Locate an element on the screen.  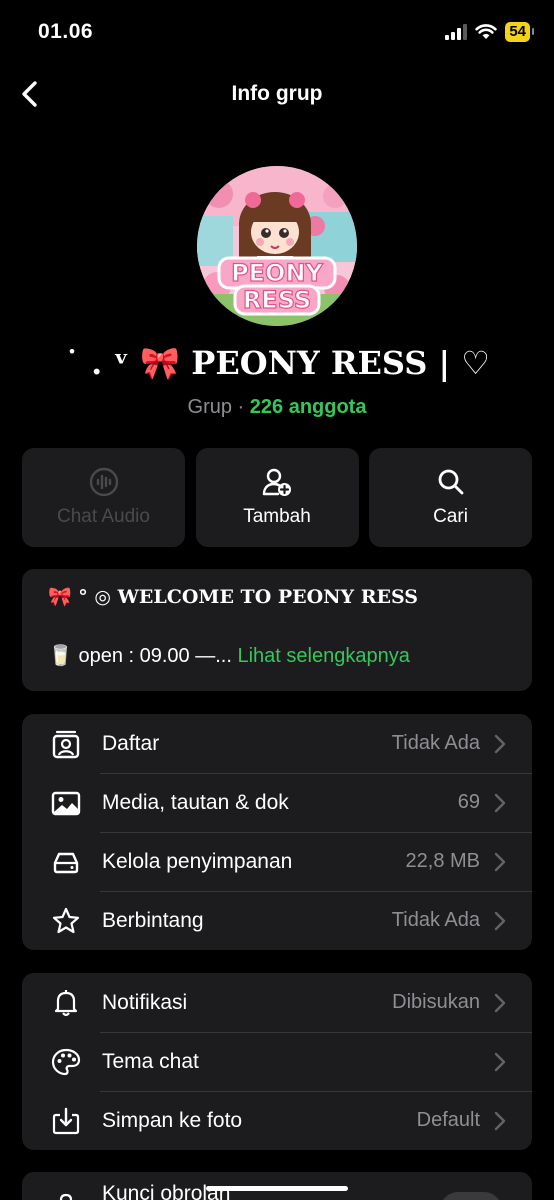
row-save-to-photos: Simpan ke foto Default is located at coordinates (277, 1120).